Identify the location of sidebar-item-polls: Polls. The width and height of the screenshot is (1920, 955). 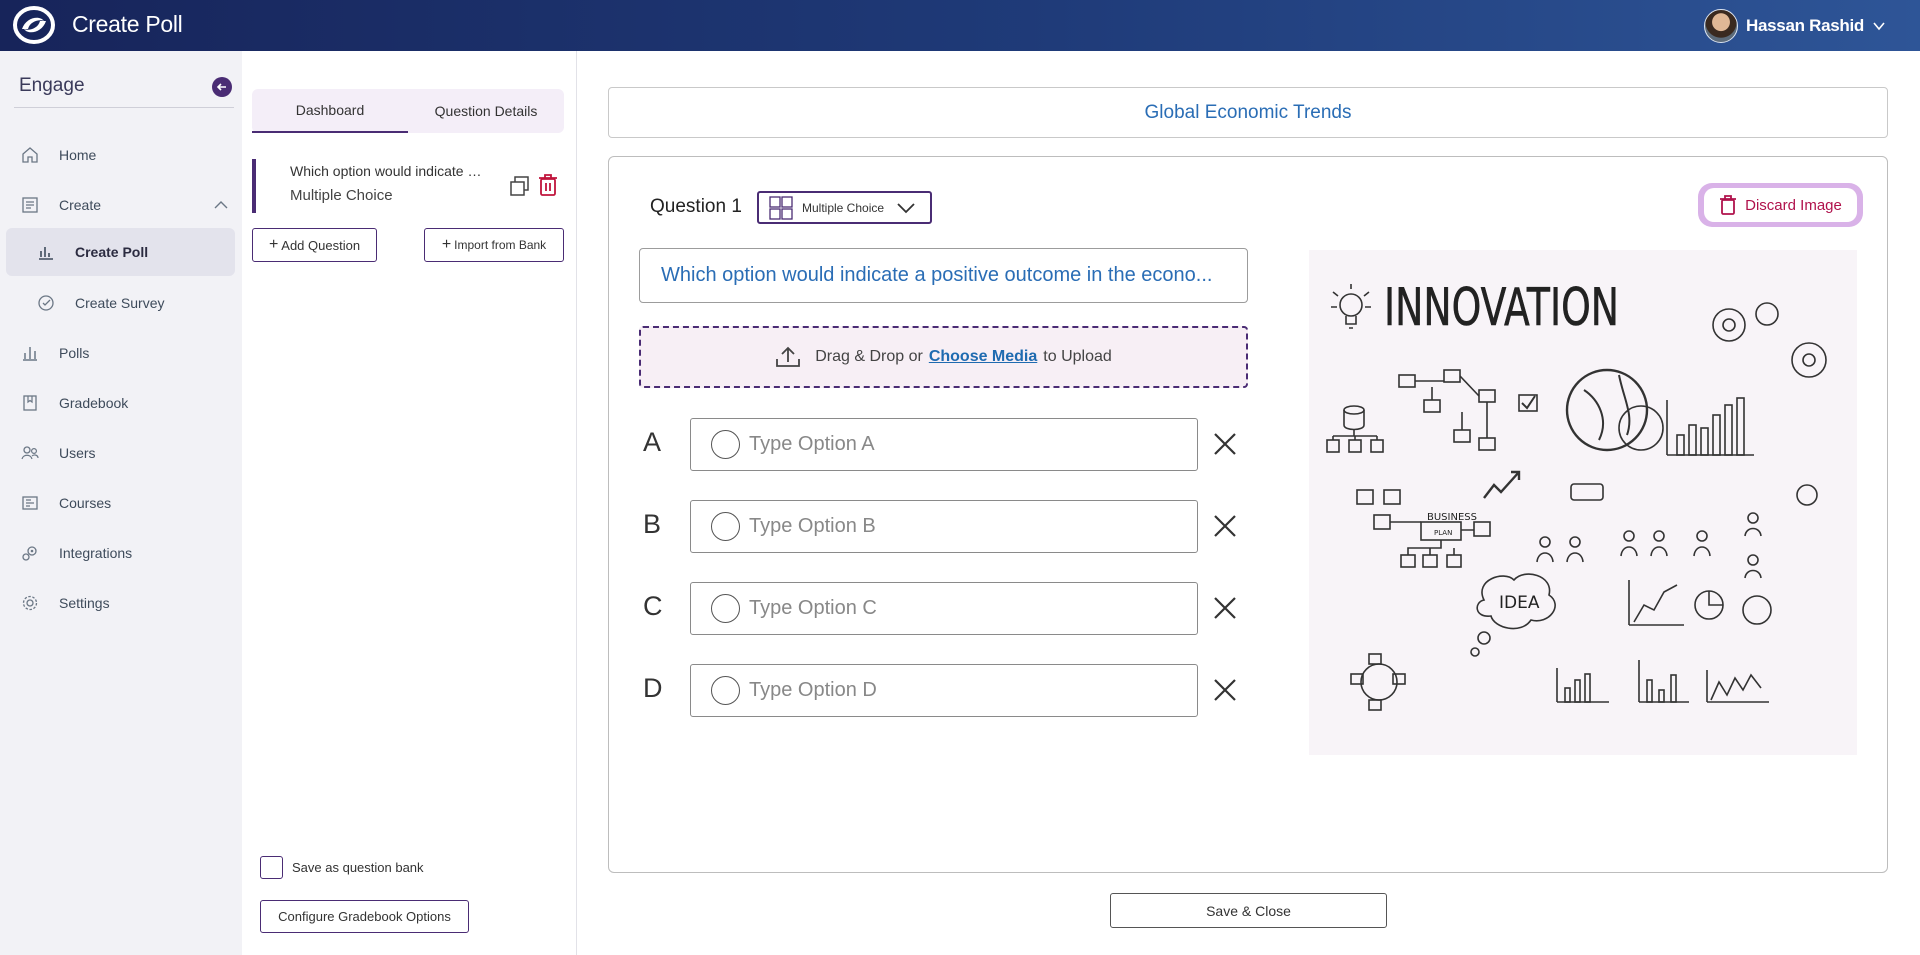
(121, 353).